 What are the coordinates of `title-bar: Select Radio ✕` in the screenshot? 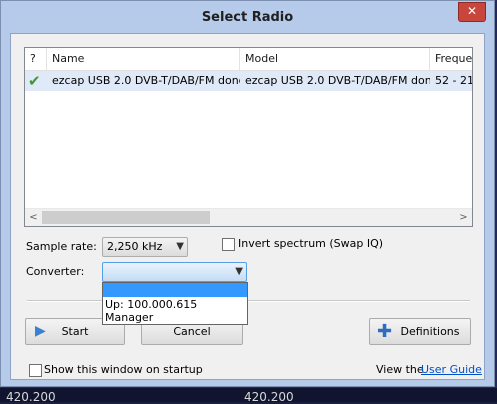 It's located at (247, 17).